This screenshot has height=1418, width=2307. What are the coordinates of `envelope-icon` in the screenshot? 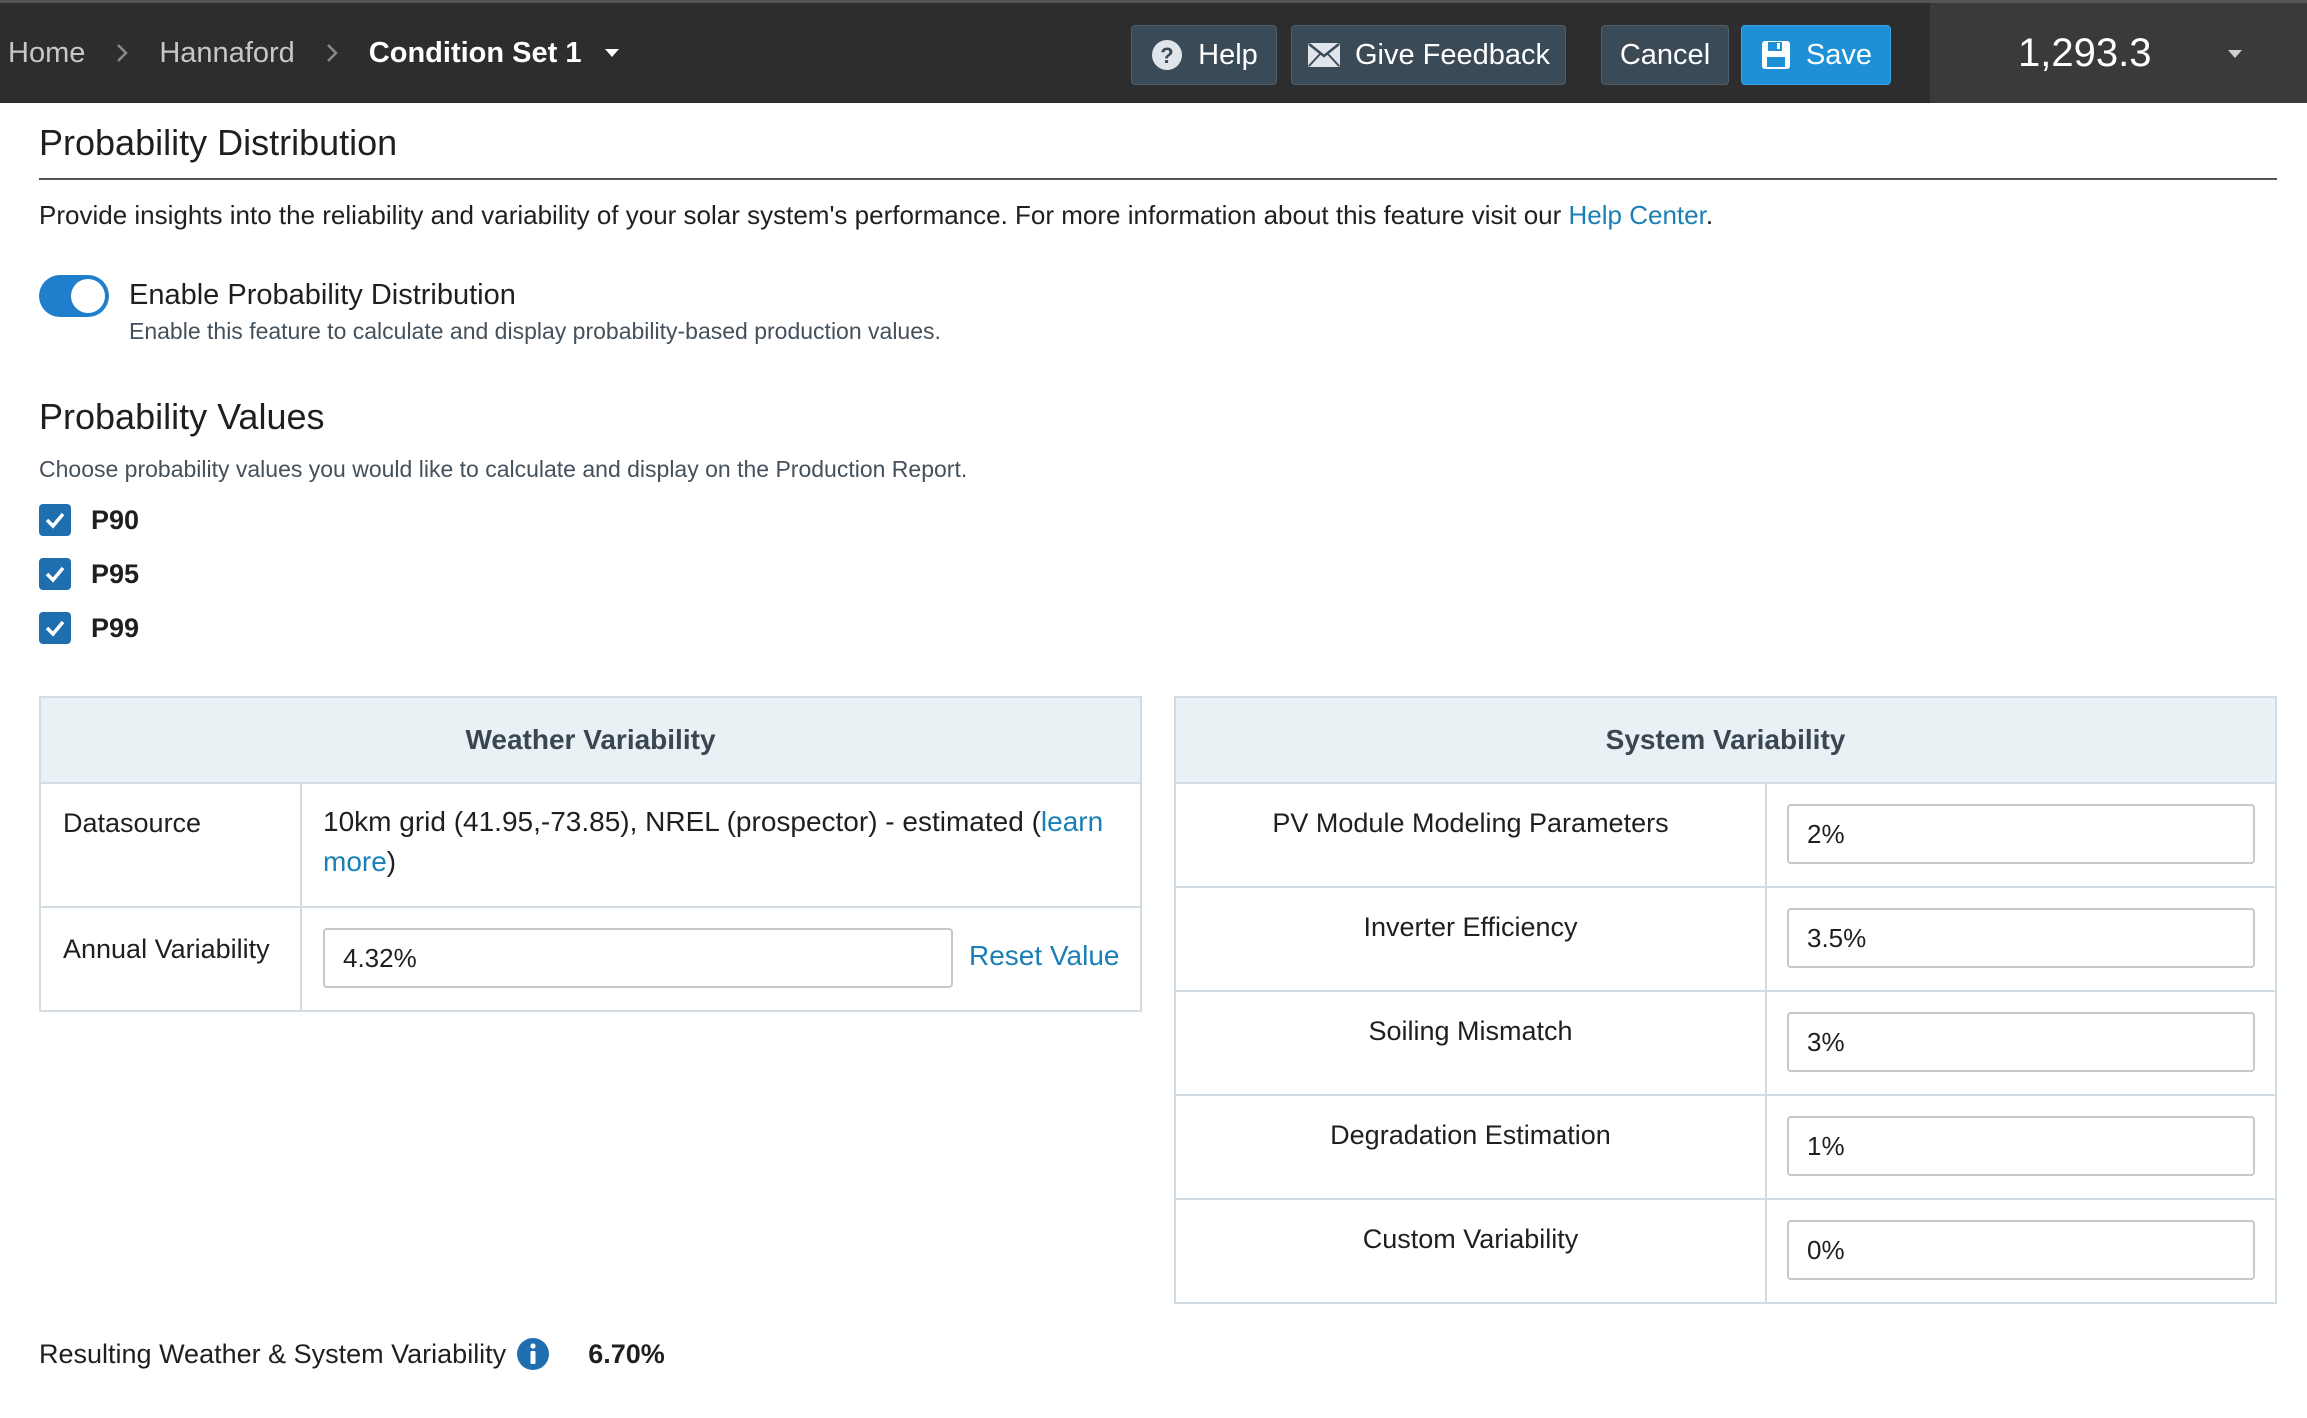 It's located at (1324, 55).